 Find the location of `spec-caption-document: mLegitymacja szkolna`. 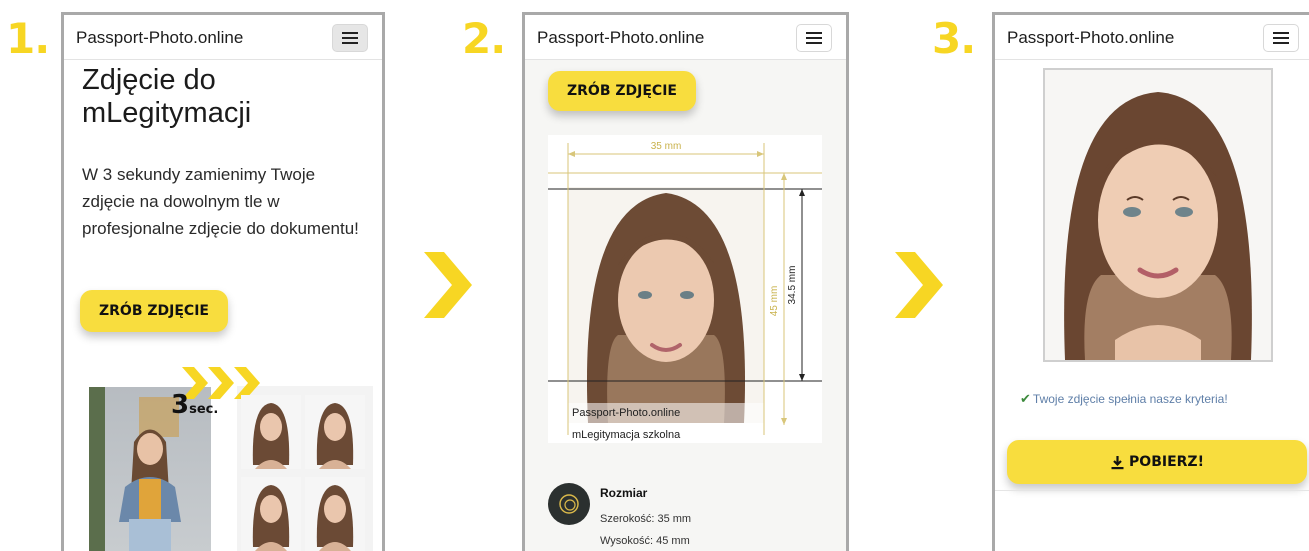

spec-caption-document: mLegitymacja szkolna is located at coordinates (626, 435).